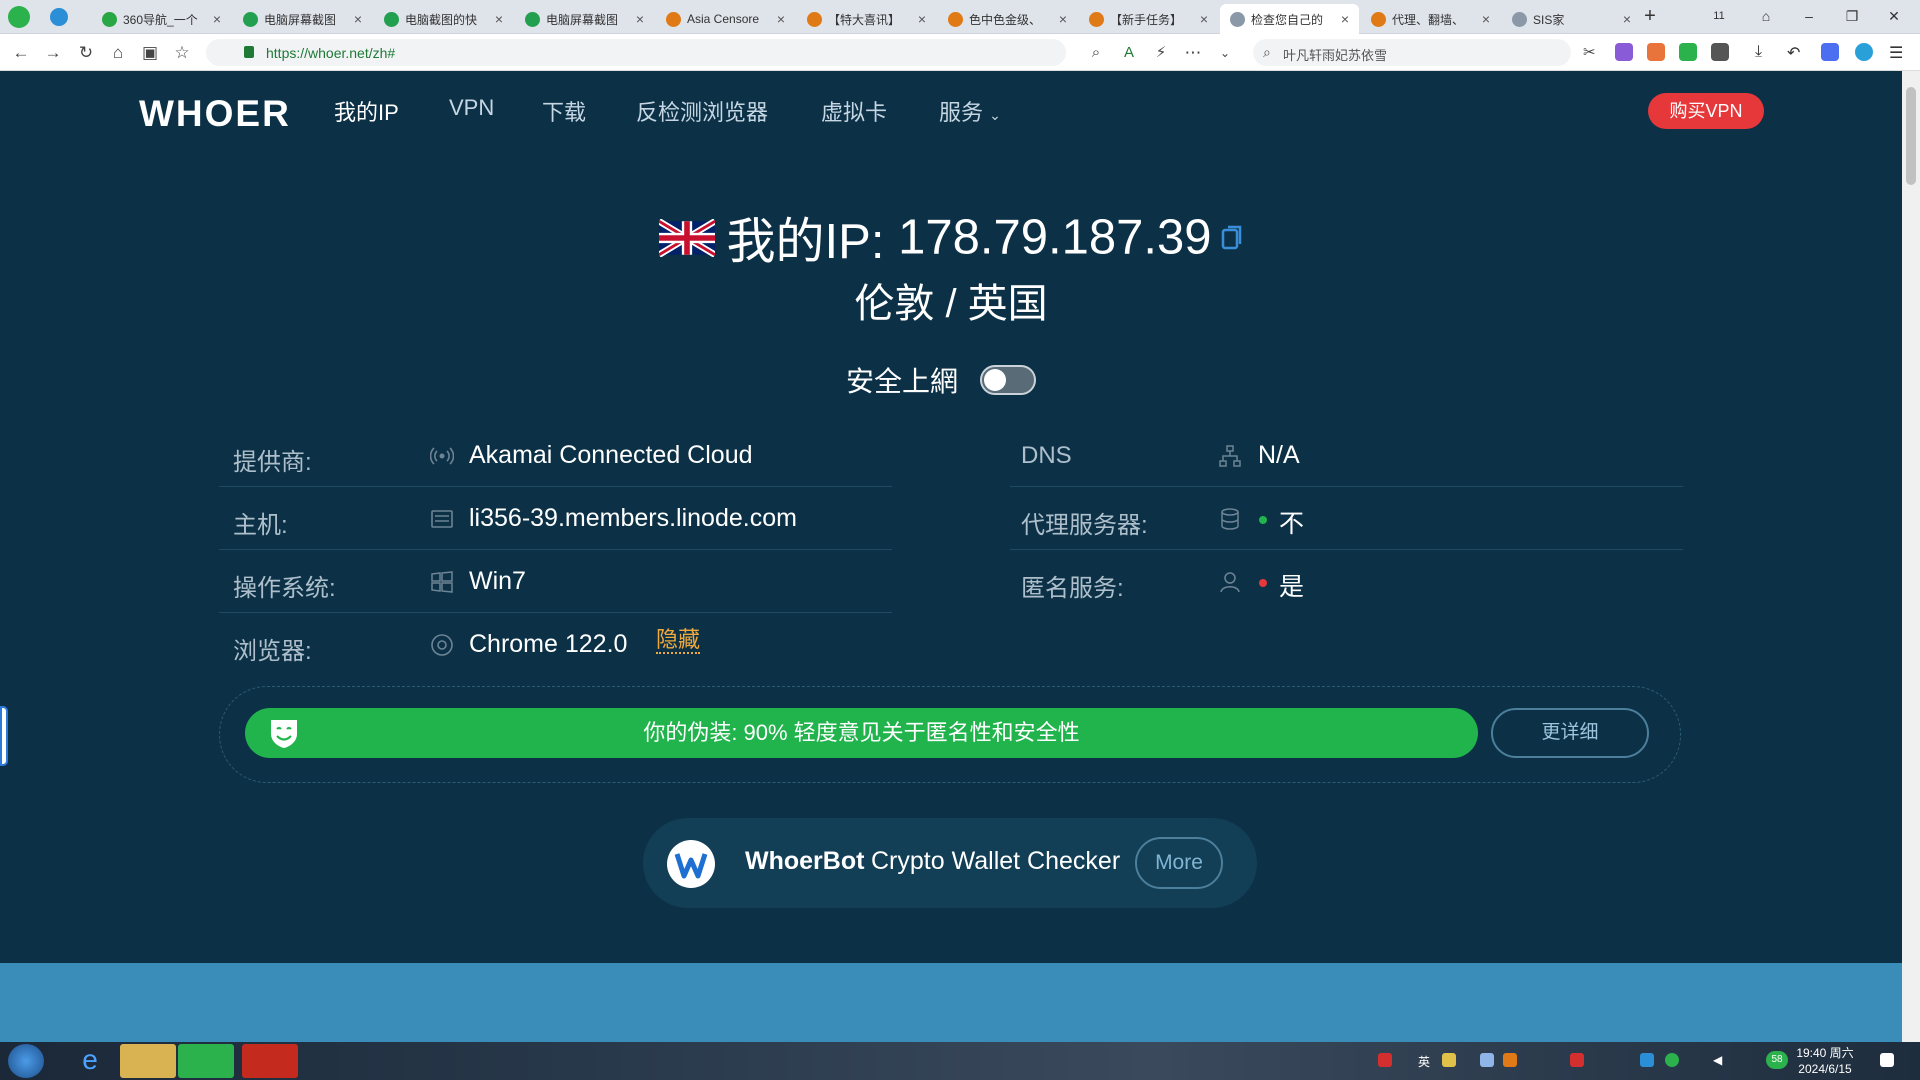  What do you see at coordinates (1887, 1060) in the screenshot?
I see `notification-icon` at bounding box center [1887, 1060].